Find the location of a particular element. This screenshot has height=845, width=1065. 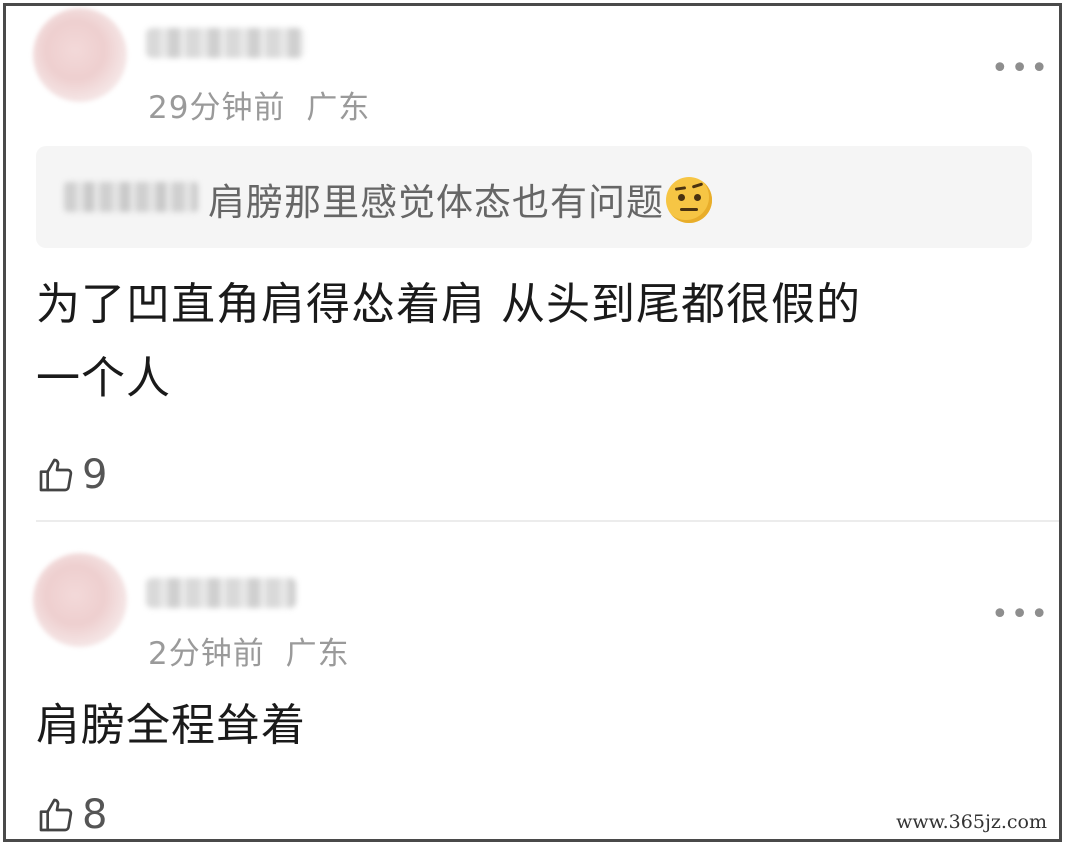

like-count: 9 is located at coordinates (95, 475).